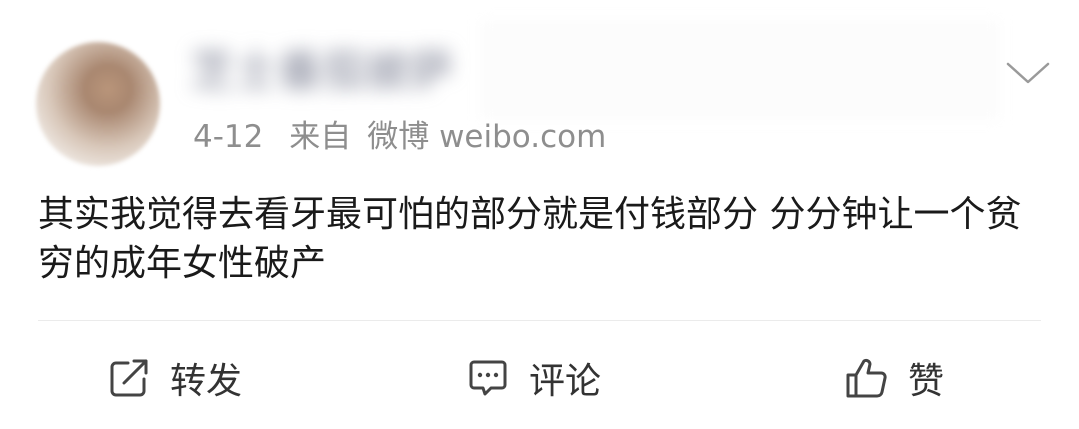  What do you see at coordinates (129, 378) in the screenshot?
I see `share-icon` at bounding box center [129, 378].